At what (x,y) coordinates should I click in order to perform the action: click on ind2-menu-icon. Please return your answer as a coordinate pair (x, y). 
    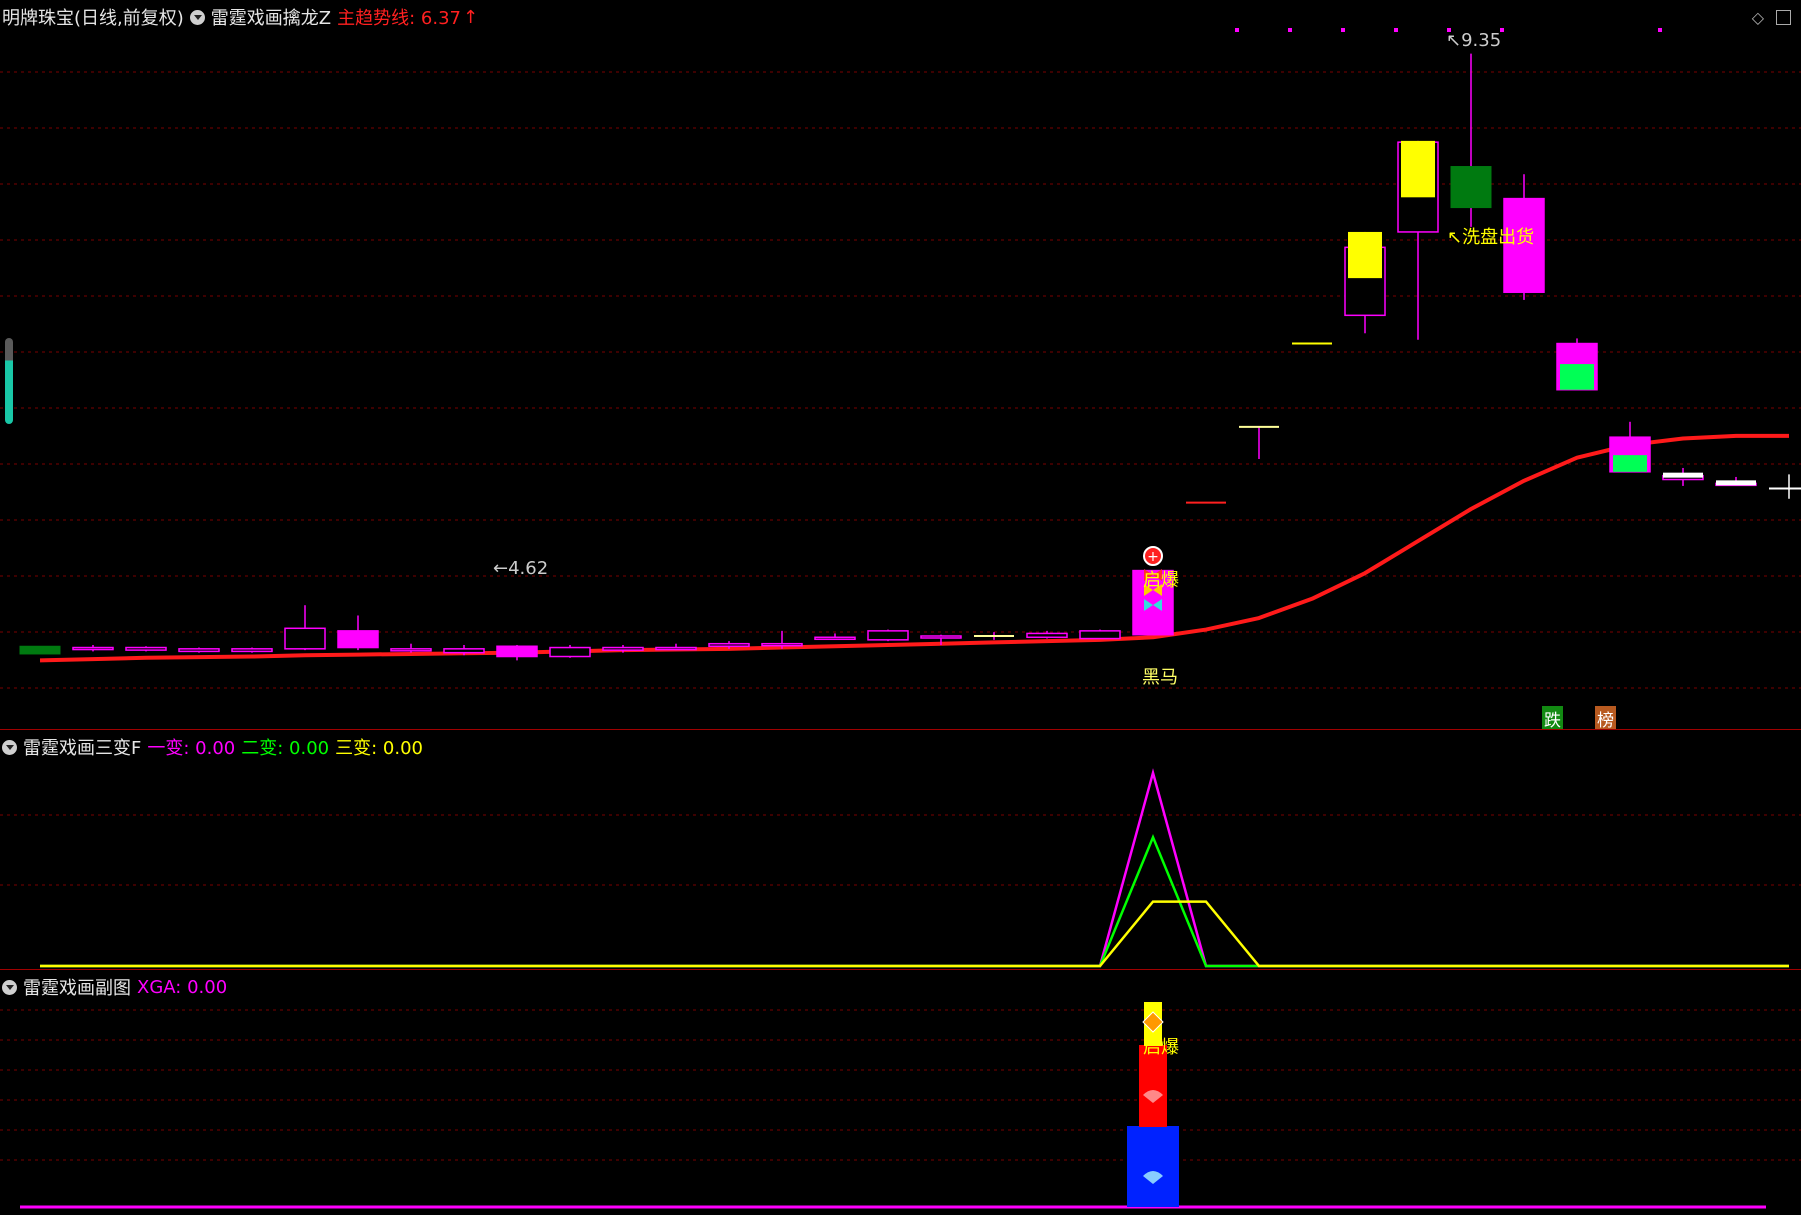
    Looking at the image, I should click on (9, 987).